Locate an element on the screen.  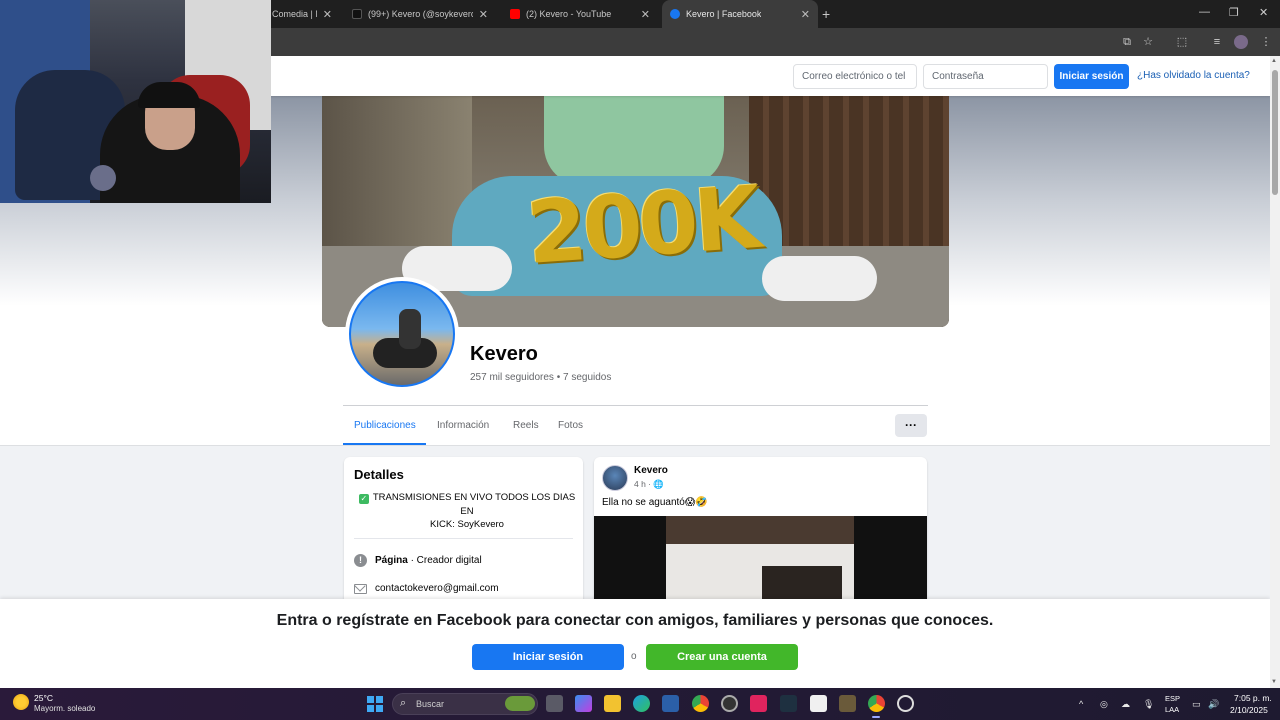
tab-youtube: (2) Kevero - YouTube ✕ is located at coordinates (580, 14).